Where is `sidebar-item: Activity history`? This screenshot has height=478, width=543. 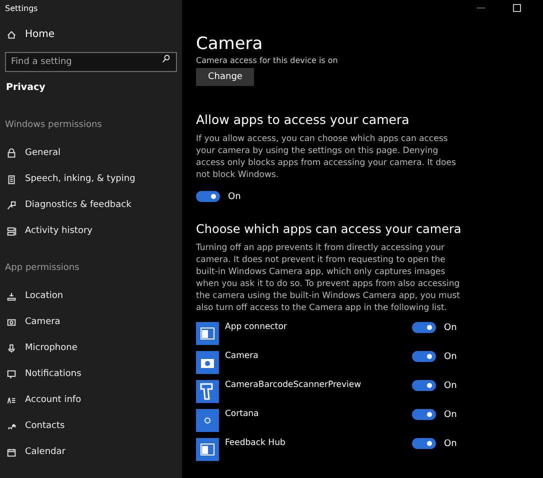 sidebar-item: Activity history is located at coordinates (91, 231).